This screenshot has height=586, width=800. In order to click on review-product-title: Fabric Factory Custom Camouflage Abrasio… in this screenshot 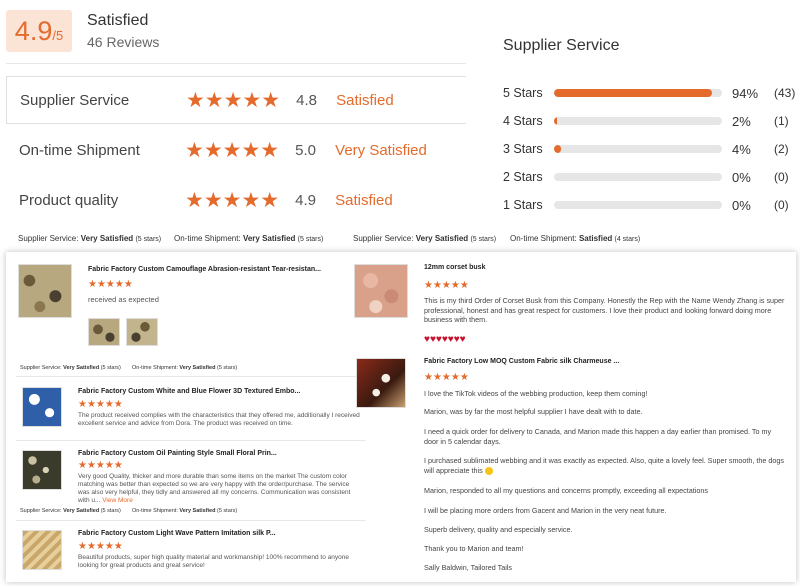, I will do `click(204, 269)`.